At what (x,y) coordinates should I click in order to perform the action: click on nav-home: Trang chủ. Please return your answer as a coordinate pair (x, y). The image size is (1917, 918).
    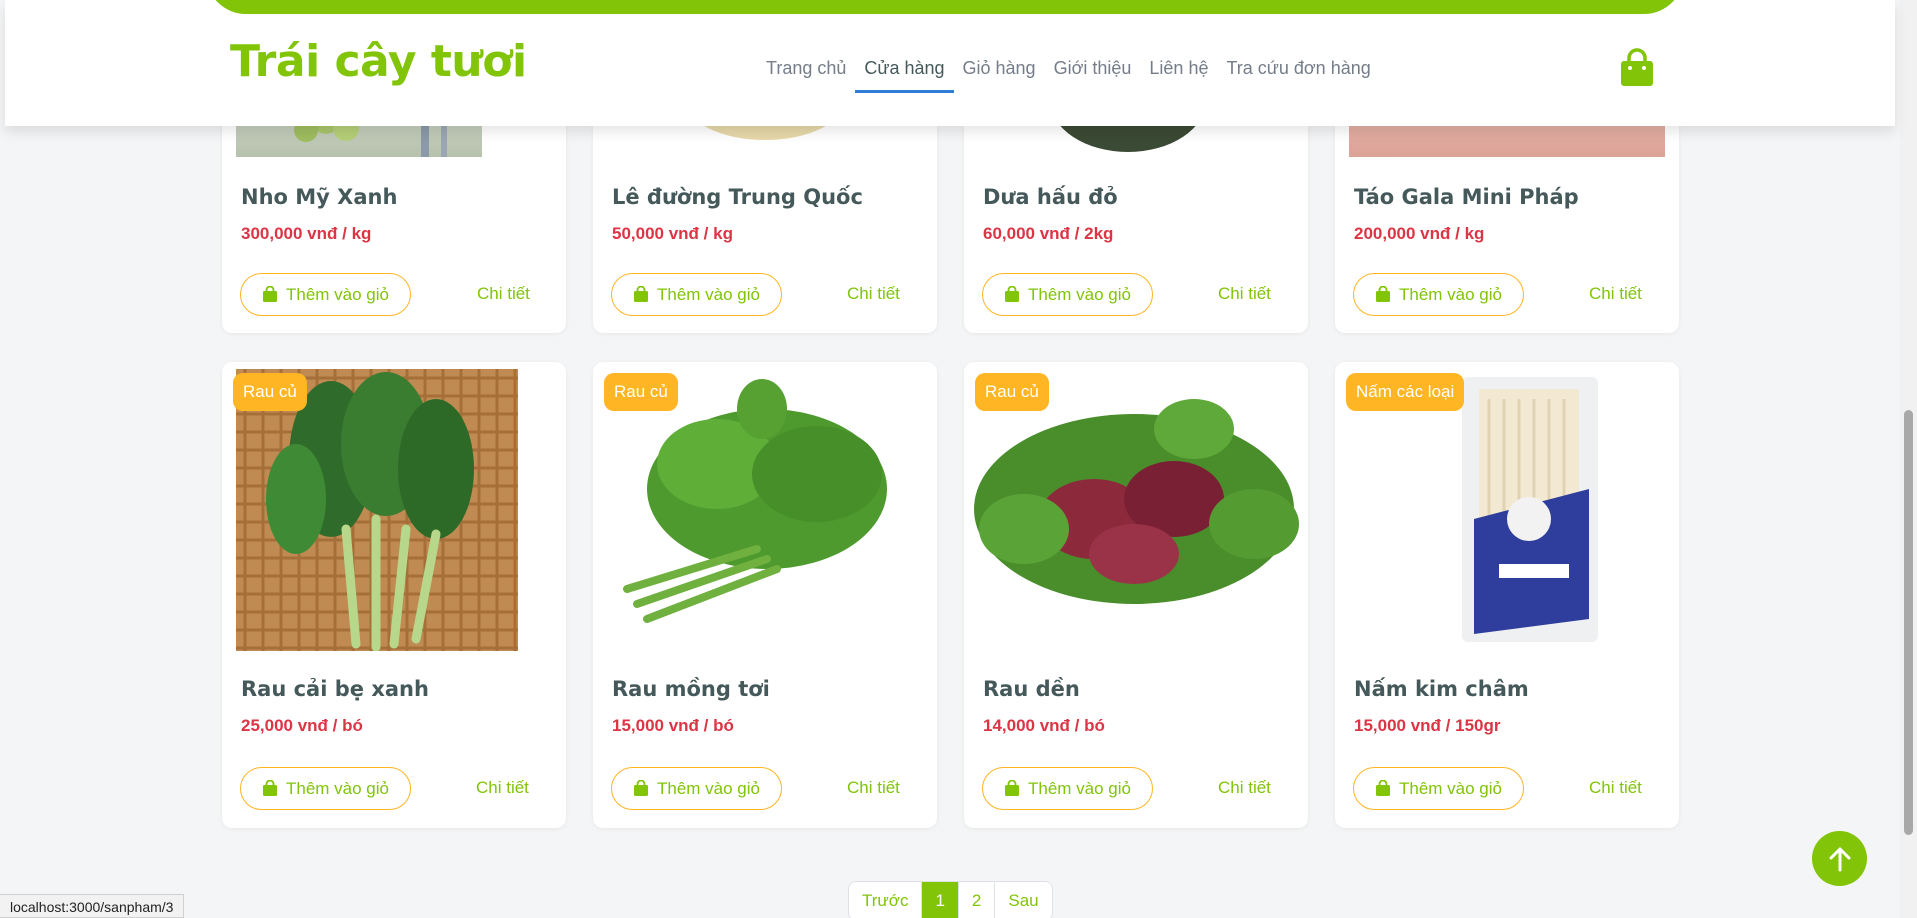
    Looking at the image, I should click on (806, 73).